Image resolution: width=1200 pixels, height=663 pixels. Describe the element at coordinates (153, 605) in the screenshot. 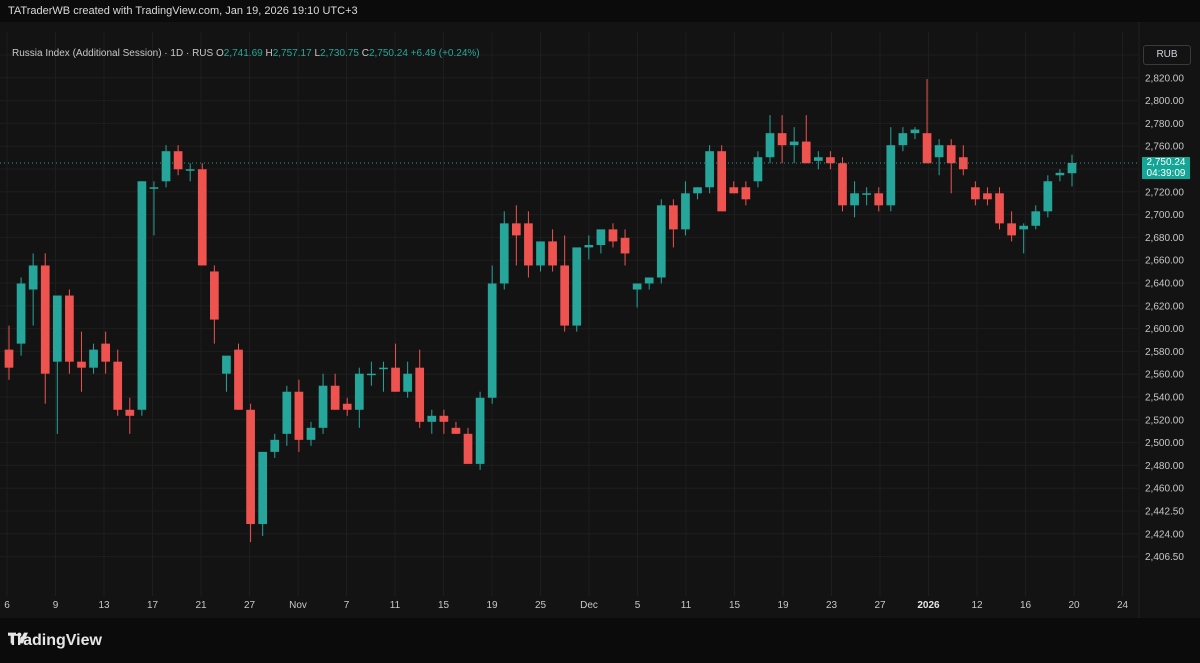

I see `x-tick-label: 17` at that location.